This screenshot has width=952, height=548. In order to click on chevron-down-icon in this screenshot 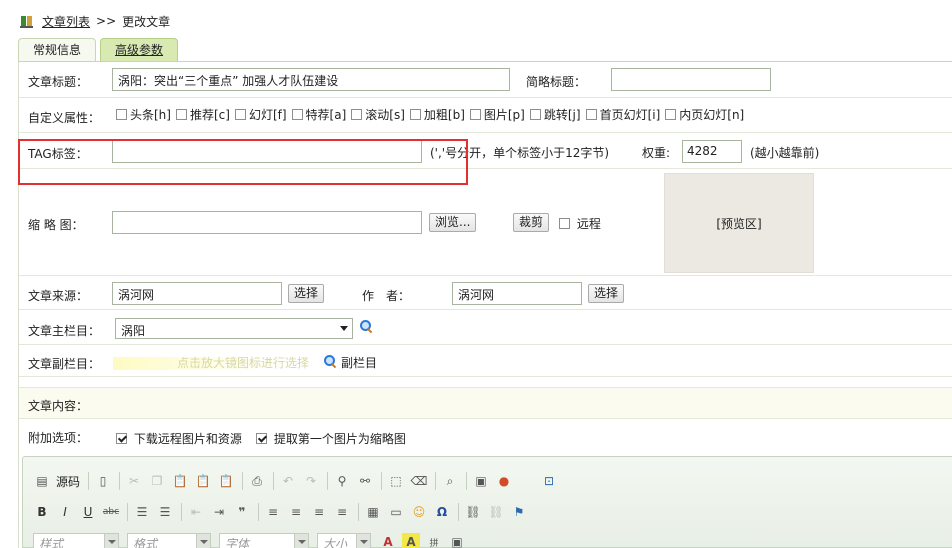, I will do `click(344, 328)`.